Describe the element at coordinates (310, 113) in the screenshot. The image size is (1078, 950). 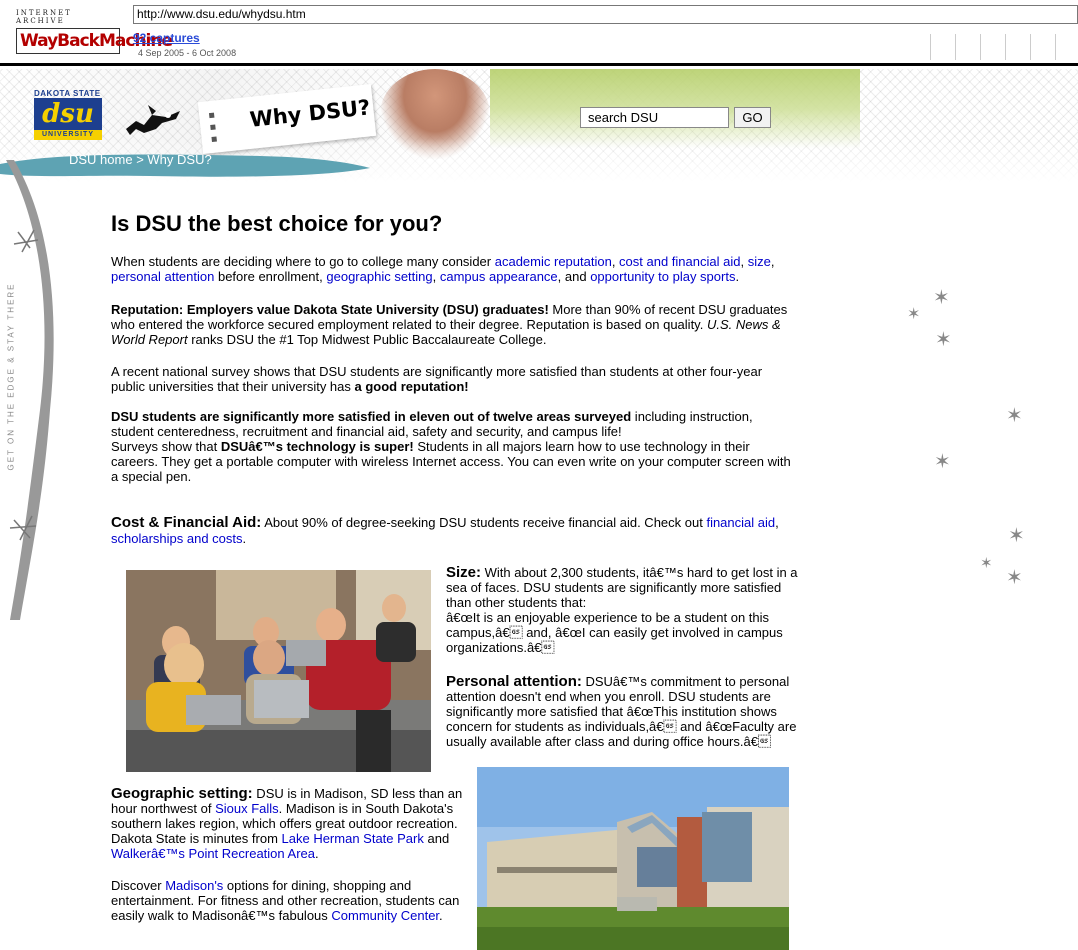
I see `page-tag-title: Why DSU?` at that location.